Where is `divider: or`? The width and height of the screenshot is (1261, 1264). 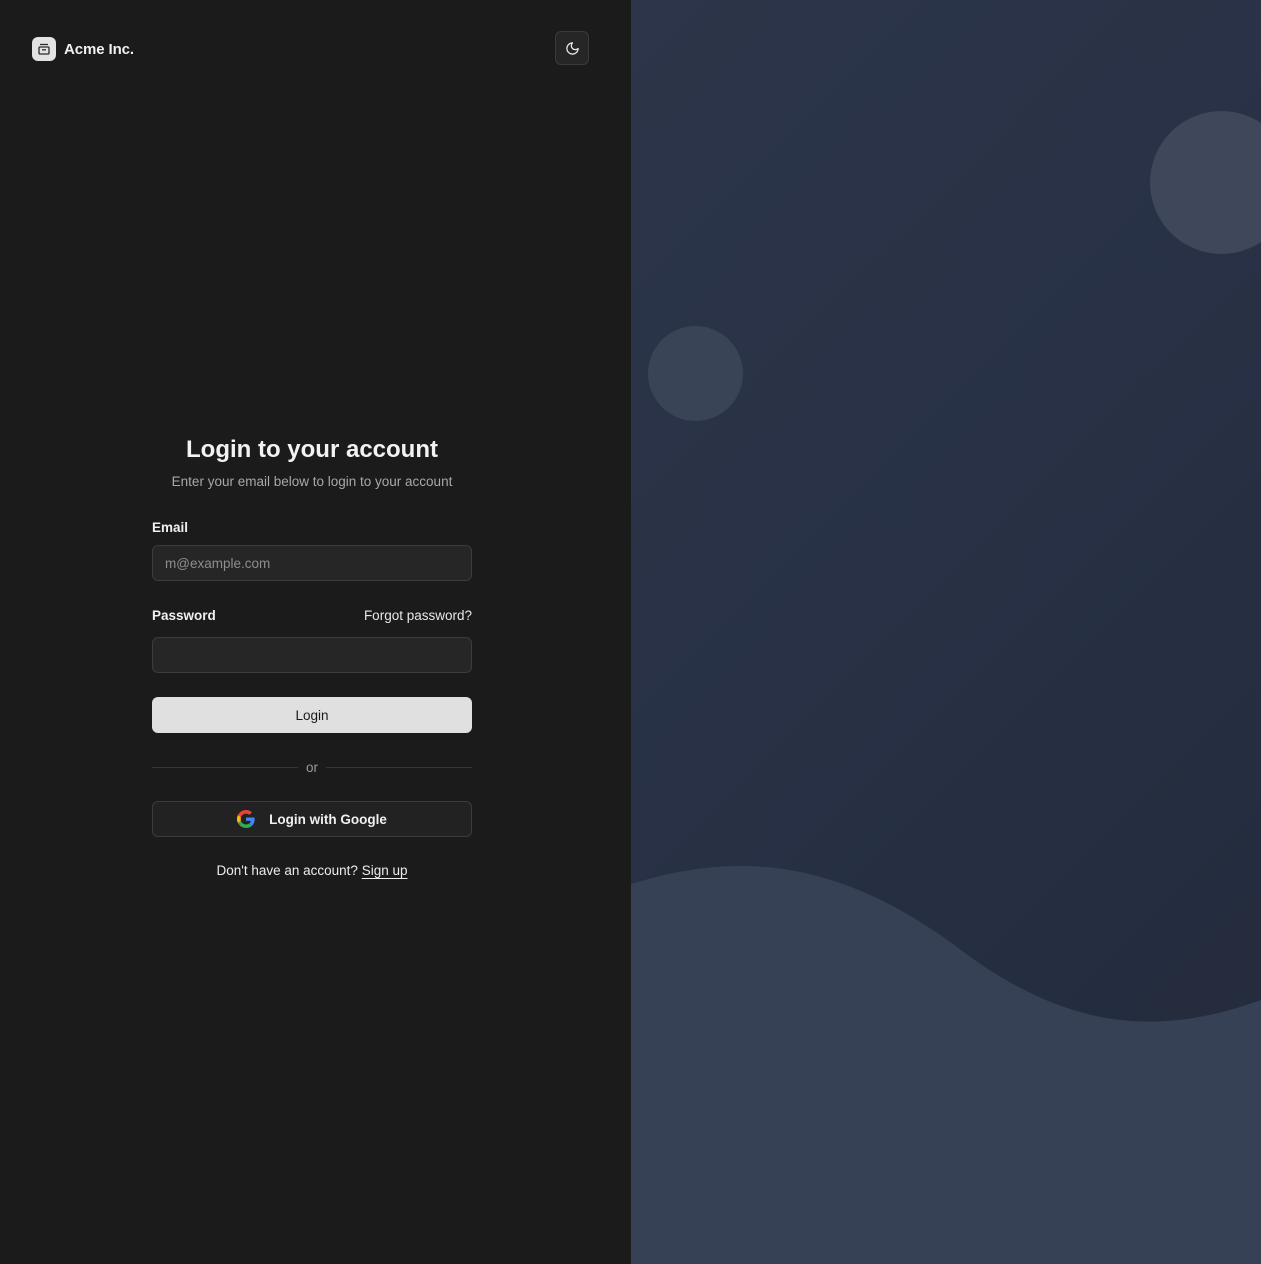 divider: or is located at coordinates (312, 767).